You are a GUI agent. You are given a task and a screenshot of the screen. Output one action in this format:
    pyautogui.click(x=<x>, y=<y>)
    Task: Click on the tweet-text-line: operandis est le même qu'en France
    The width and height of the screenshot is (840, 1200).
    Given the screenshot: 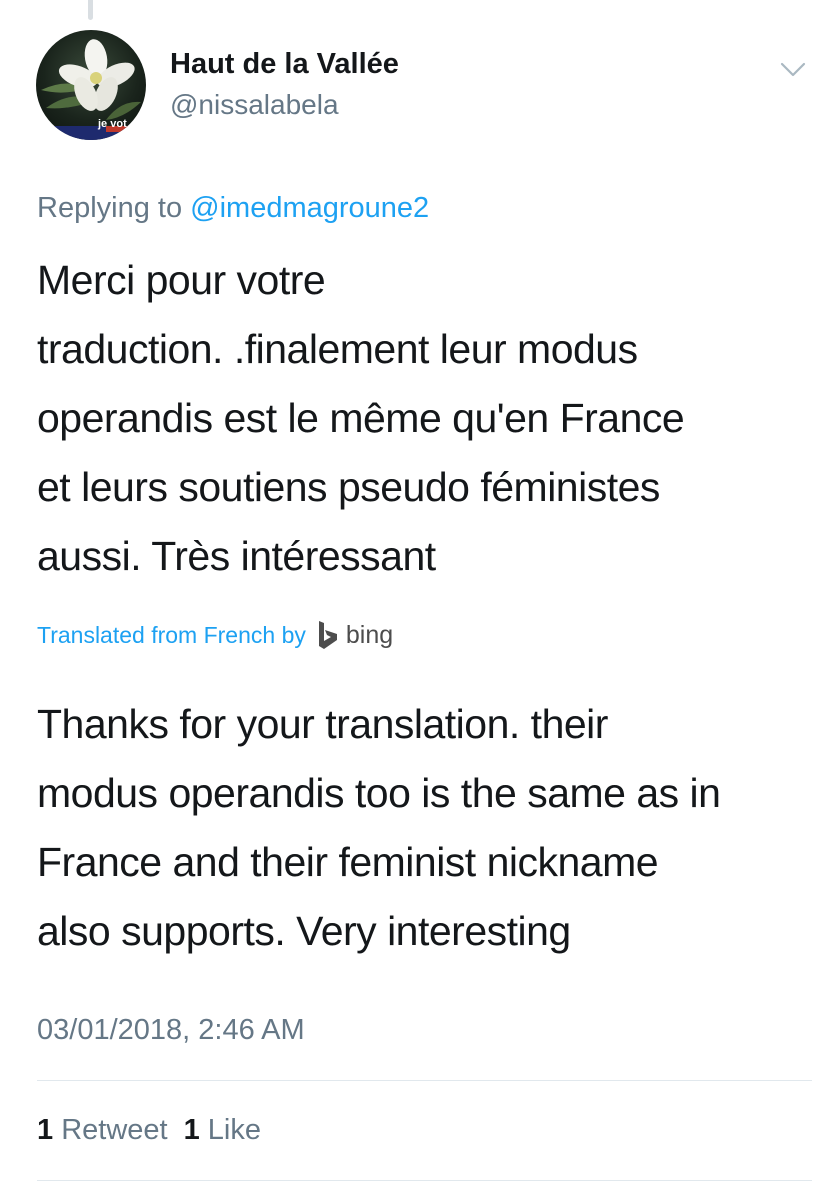 What is the action you would take?
    pyautogui.click(x=361, y=418)
    